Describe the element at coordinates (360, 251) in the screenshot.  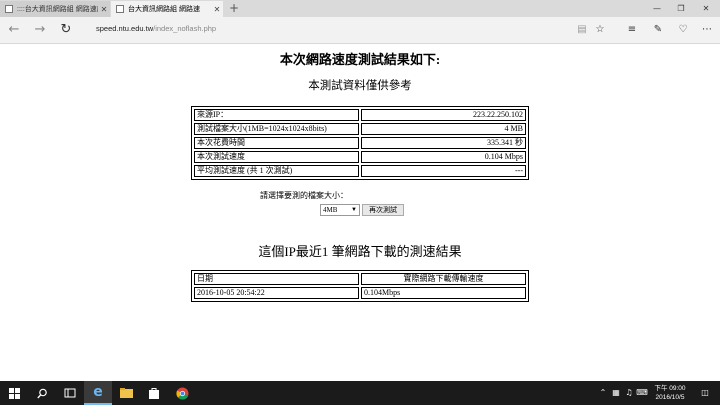
I see `history-title: 這個IP最近1 筆網路下載的測速結果` at that location.